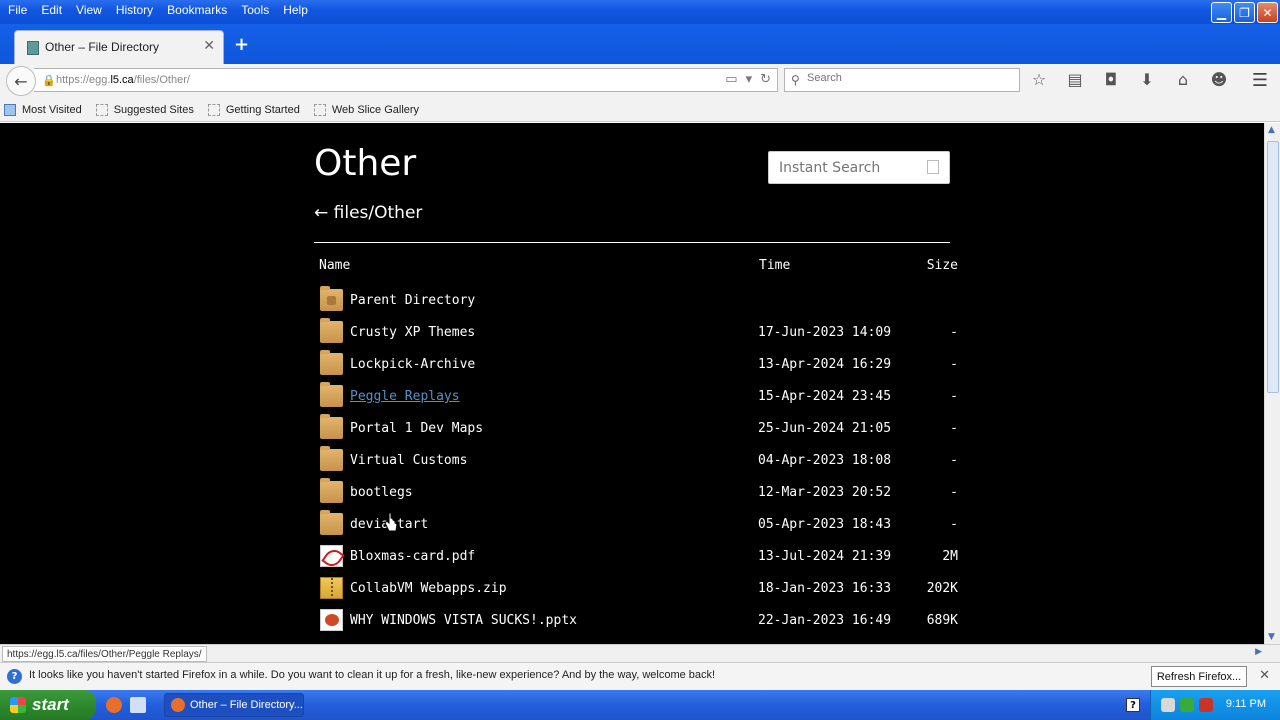  What do you see at coordinates (334, 265) in the screenshot?
I see `column-name-header: Name` at bounding box center [334, 265].